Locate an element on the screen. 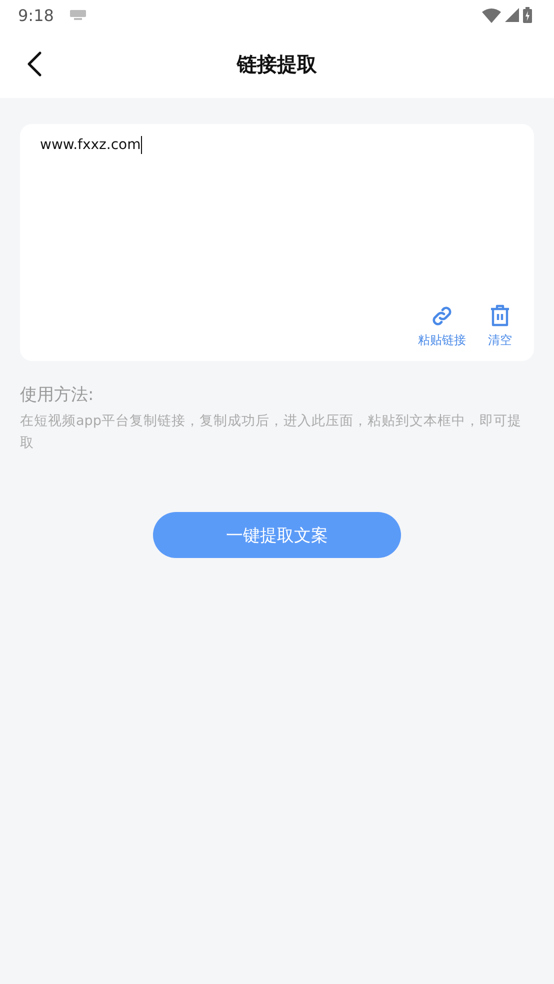 The width and height of the screenshot is (554, 984). link-icon is located at coordinates (442, 316).